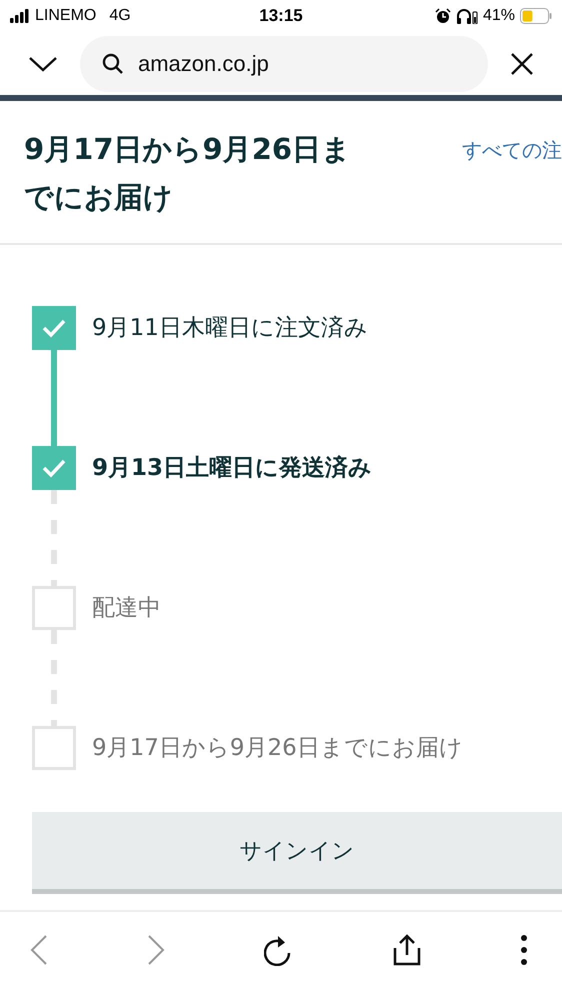  Describe the element at coordinates (281, 16) in the screenshot. I see `clock-time: 13:15` at that location.